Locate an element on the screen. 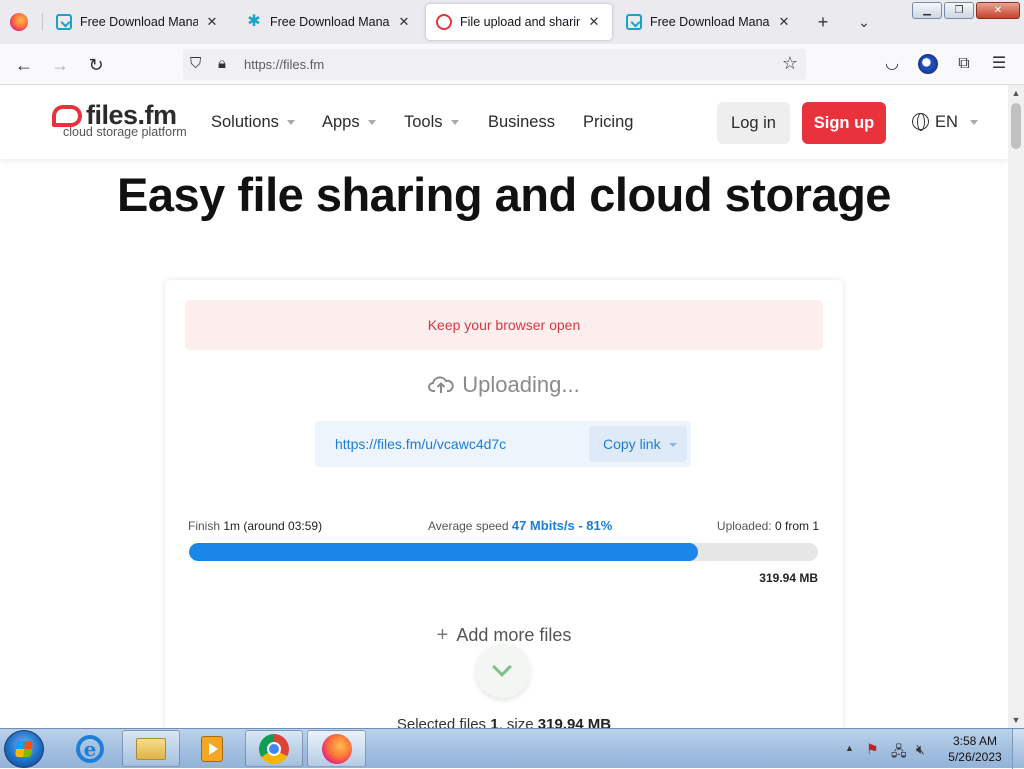 This screenshot has width=1024, height=769. internet-explorer-icon: e is located at coordinates (90, 748).